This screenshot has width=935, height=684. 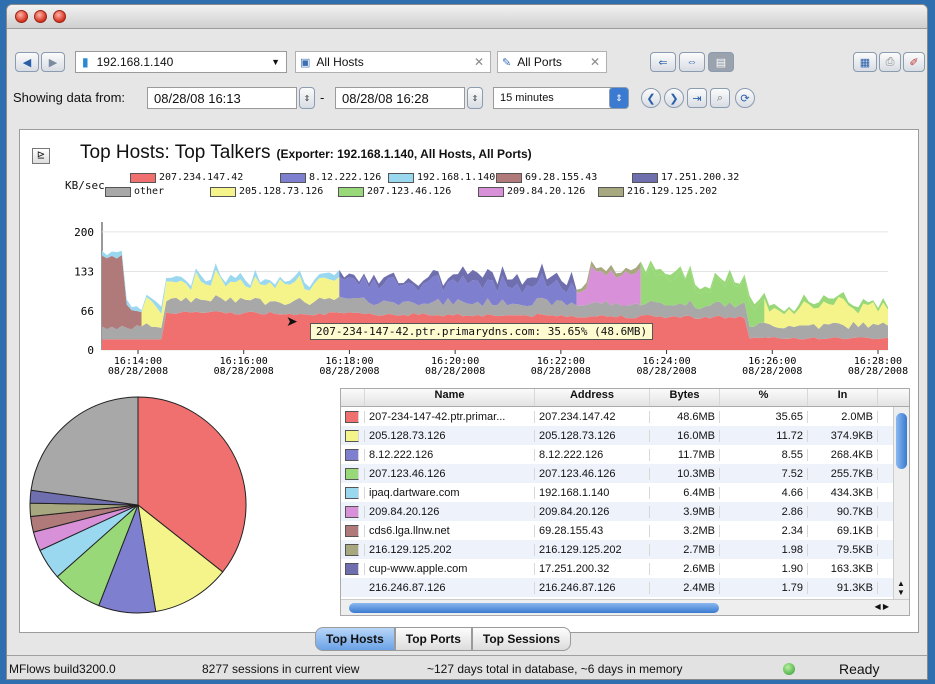 What do you see at coordinates (84, 451) in the screenshot?
I see `pie-slice` at bounding box center [84, 451].